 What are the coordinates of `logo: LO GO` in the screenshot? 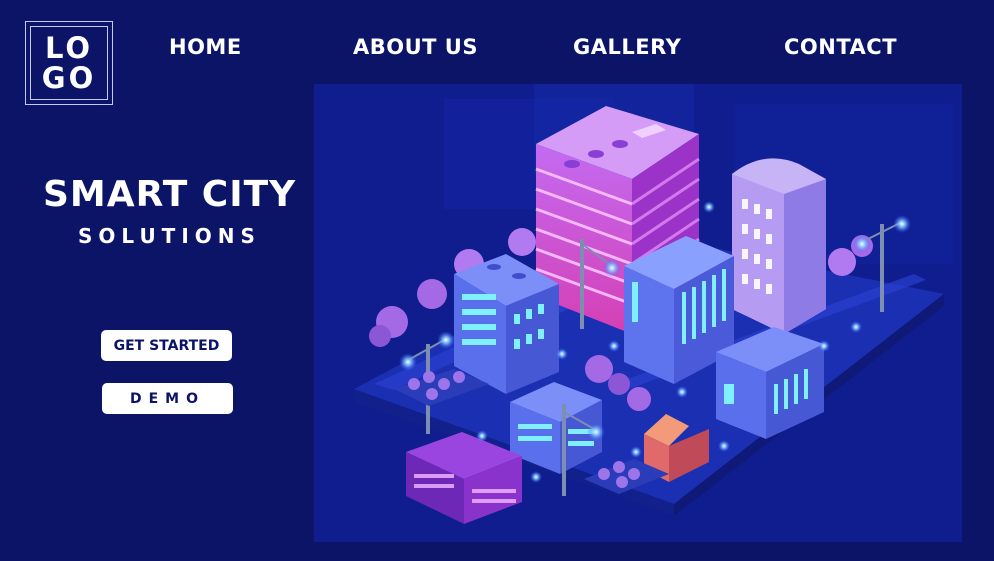 It's located at (69, 63).